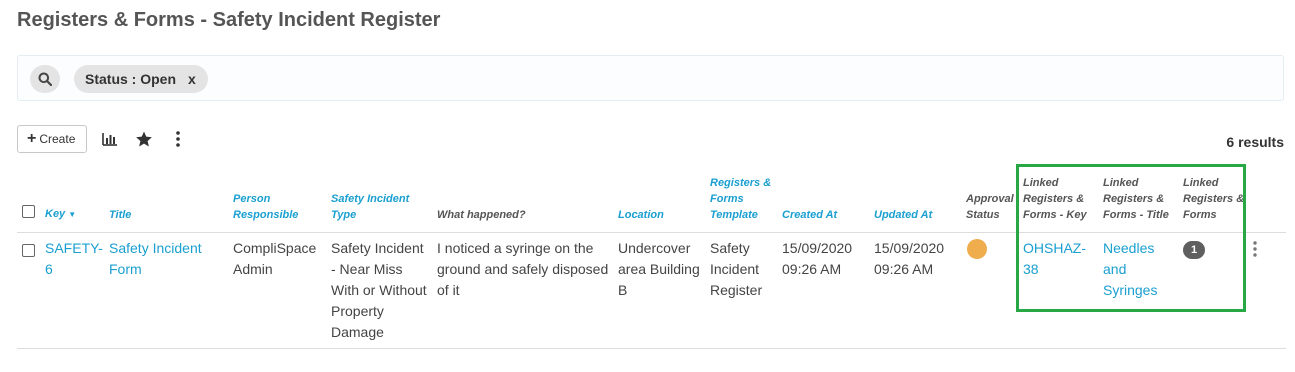 This screenshot has height=372, width=1295. Describe the element at coordinates (742, 201) in the screenshot. I see `column-header-template: Registers & Forms Template` at that location.